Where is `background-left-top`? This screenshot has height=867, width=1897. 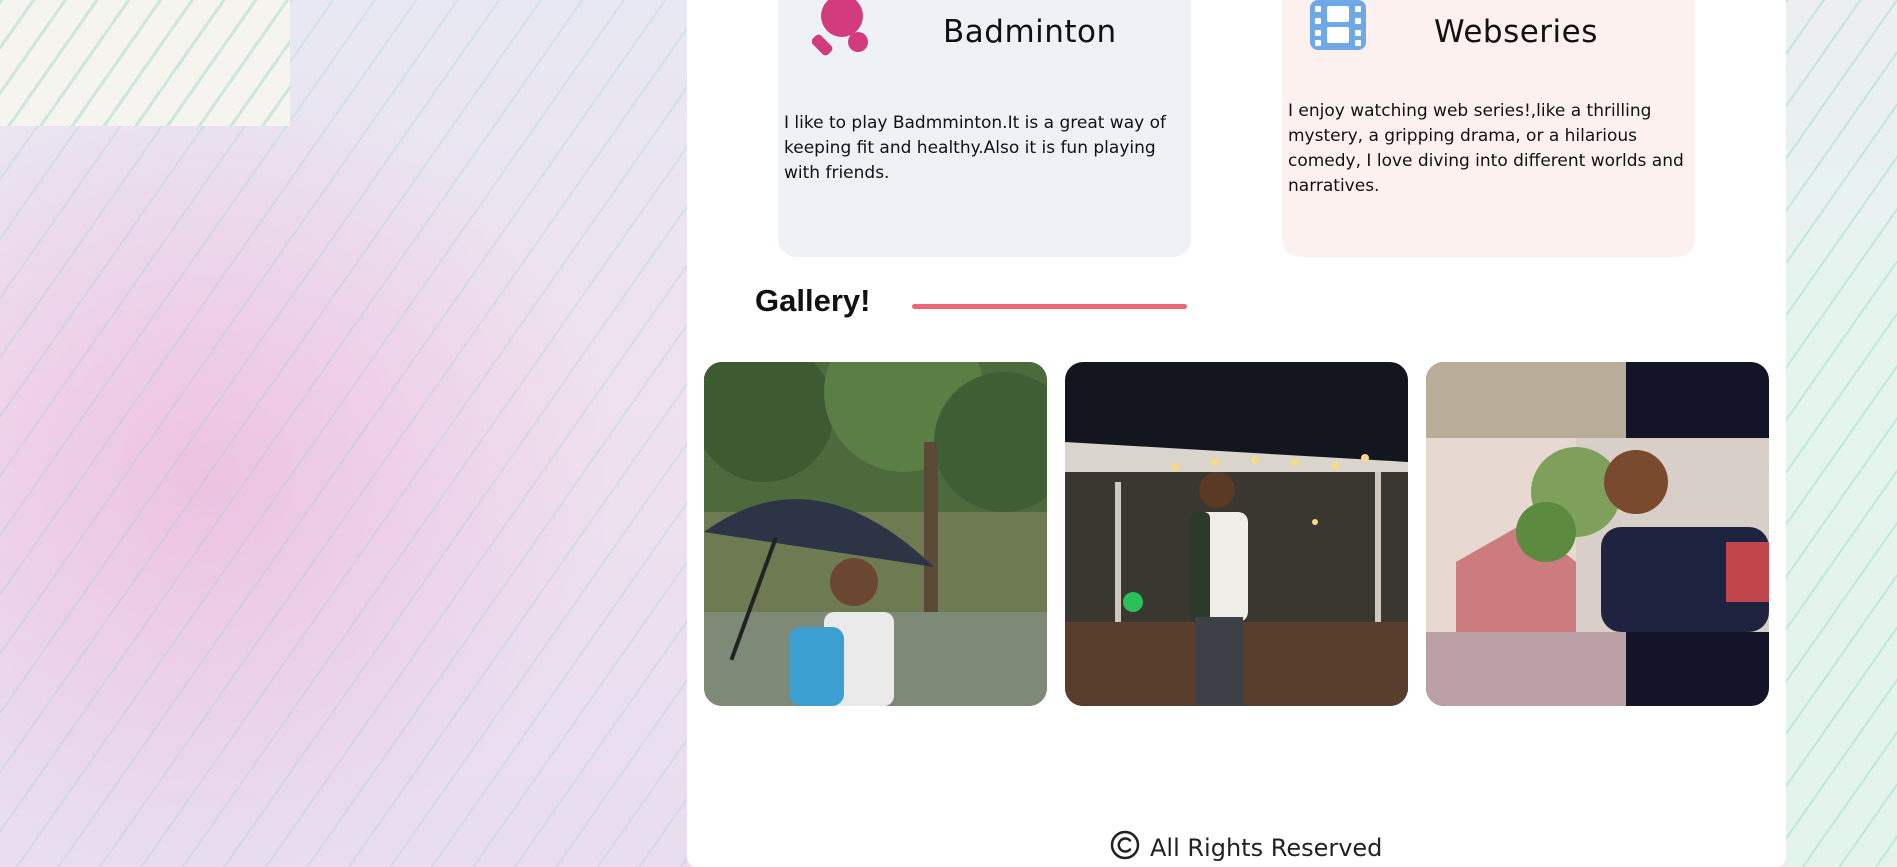
background-left-top is located at coordinates (145, 63).